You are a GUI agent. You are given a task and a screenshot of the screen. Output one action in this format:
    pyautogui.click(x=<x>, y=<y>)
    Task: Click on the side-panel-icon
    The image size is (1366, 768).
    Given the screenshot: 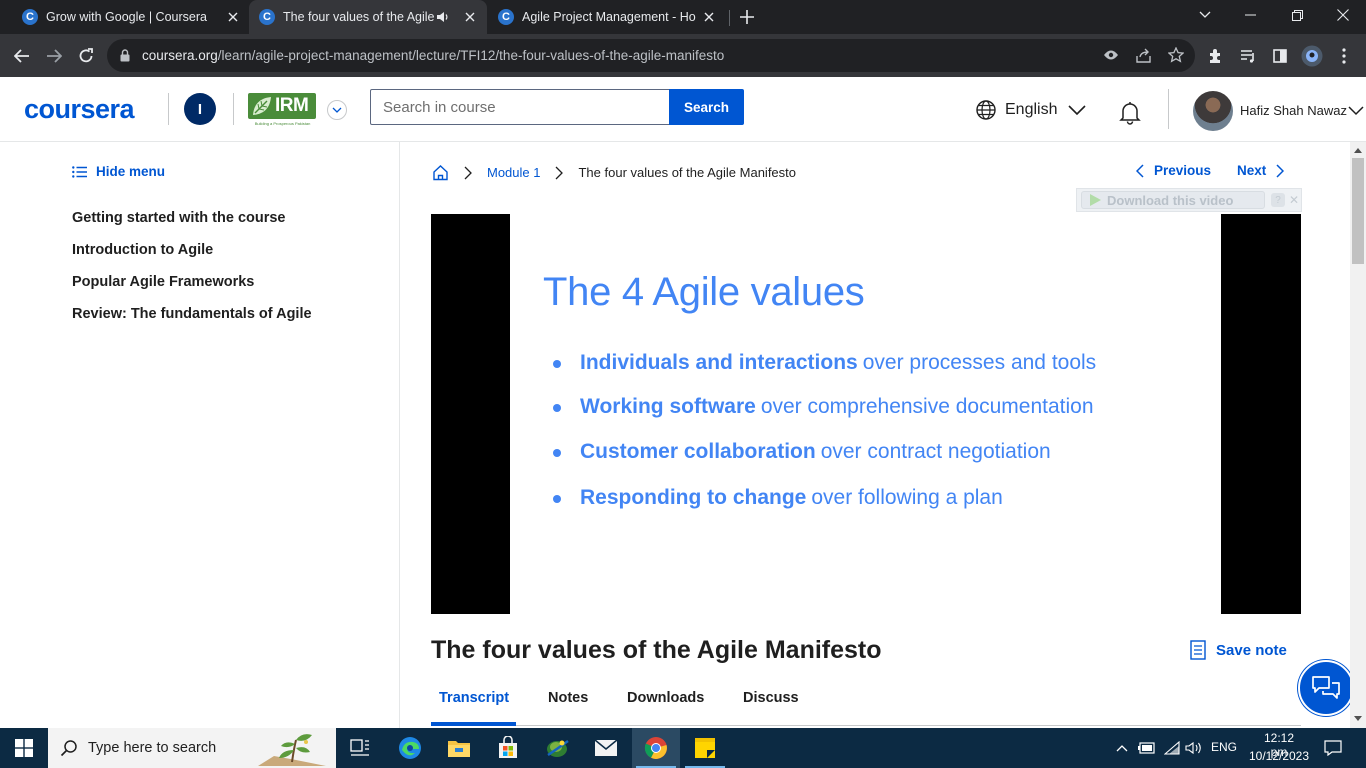 What is the action you would take?
    pyautogui.click(x=1280, y=56)
    